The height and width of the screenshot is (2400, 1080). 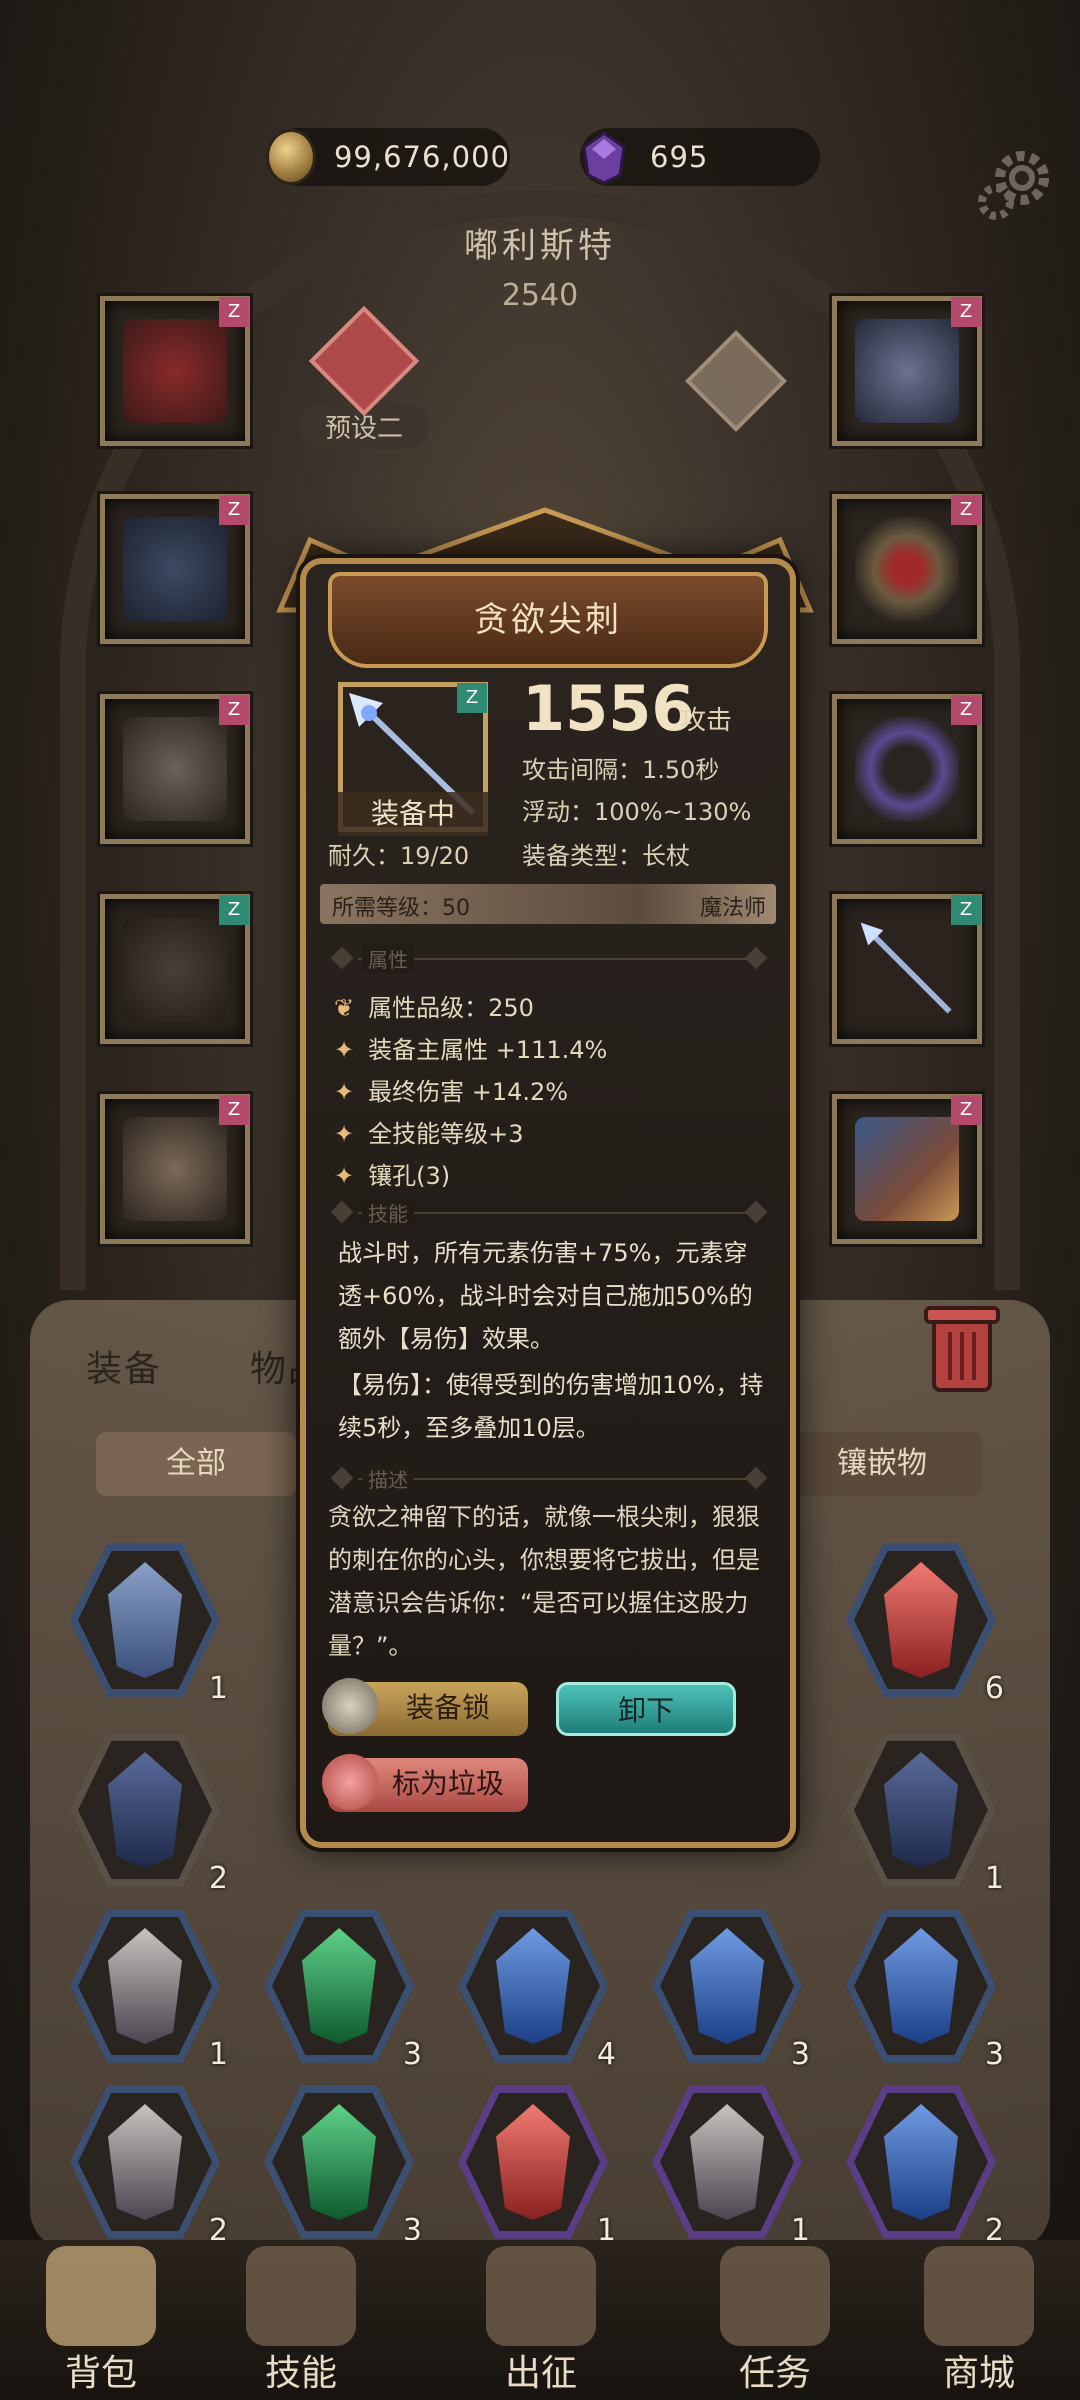 What do you see at coordinates (399, 856) in the screenshot?
I see `durability: 耐久：19/20` at bounding box center [399, 856].